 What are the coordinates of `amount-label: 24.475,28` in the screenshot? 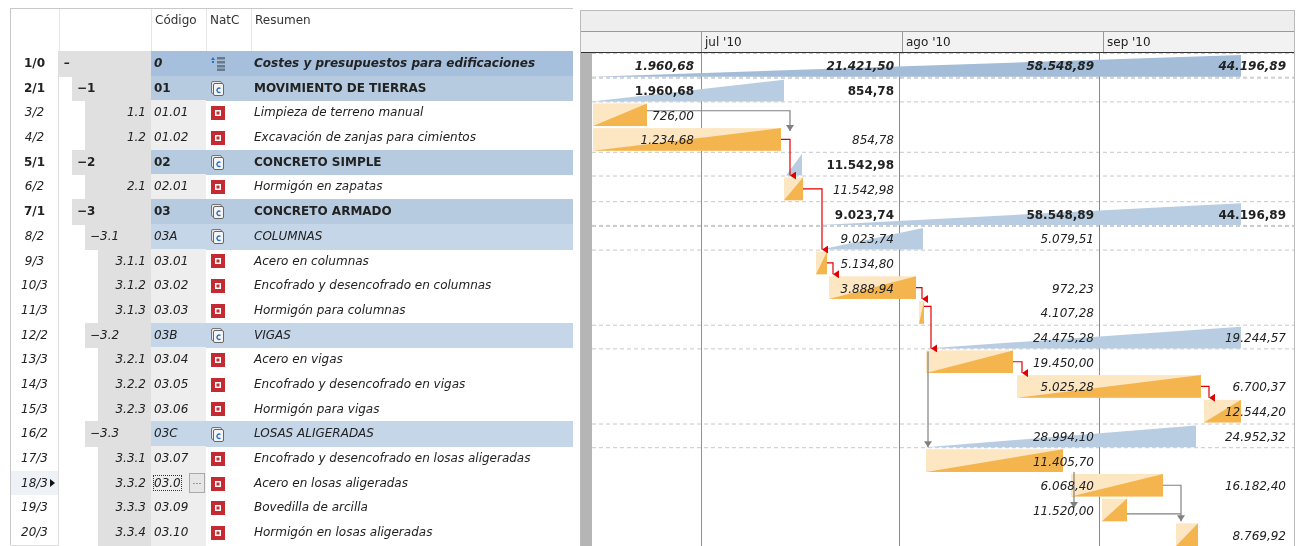 It's located at (1063, 338).